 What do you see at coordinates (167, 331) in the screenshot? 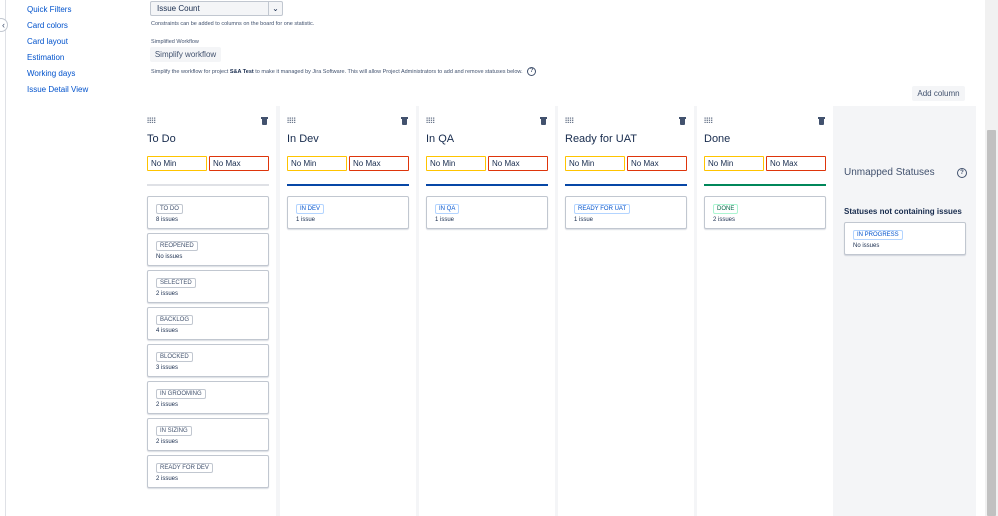
I see `issue-count: 4 issues` at bounding box center [167, 331].